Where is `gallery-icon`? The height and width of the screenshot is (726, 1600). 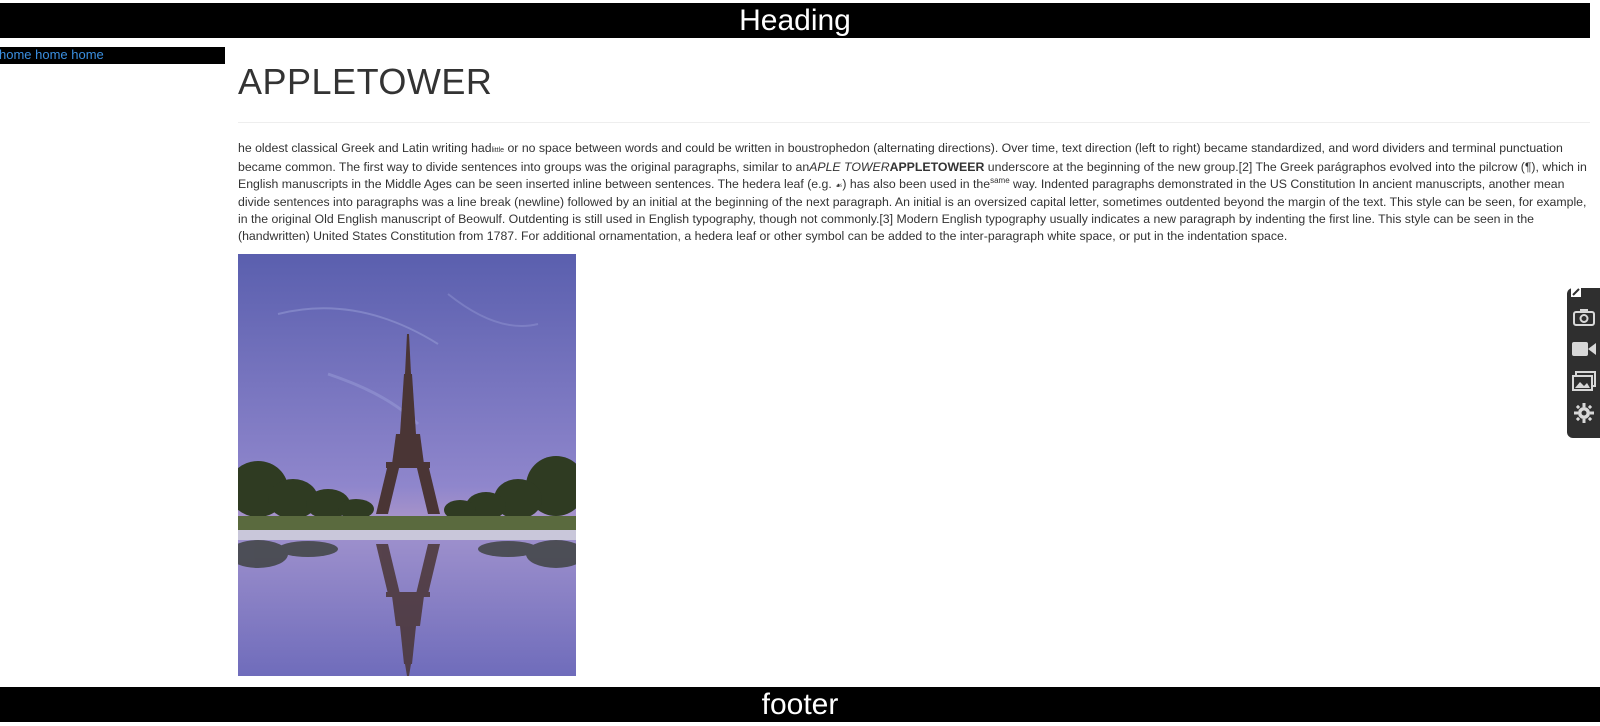 gallery-icon is located at coordinates (1583, 381).